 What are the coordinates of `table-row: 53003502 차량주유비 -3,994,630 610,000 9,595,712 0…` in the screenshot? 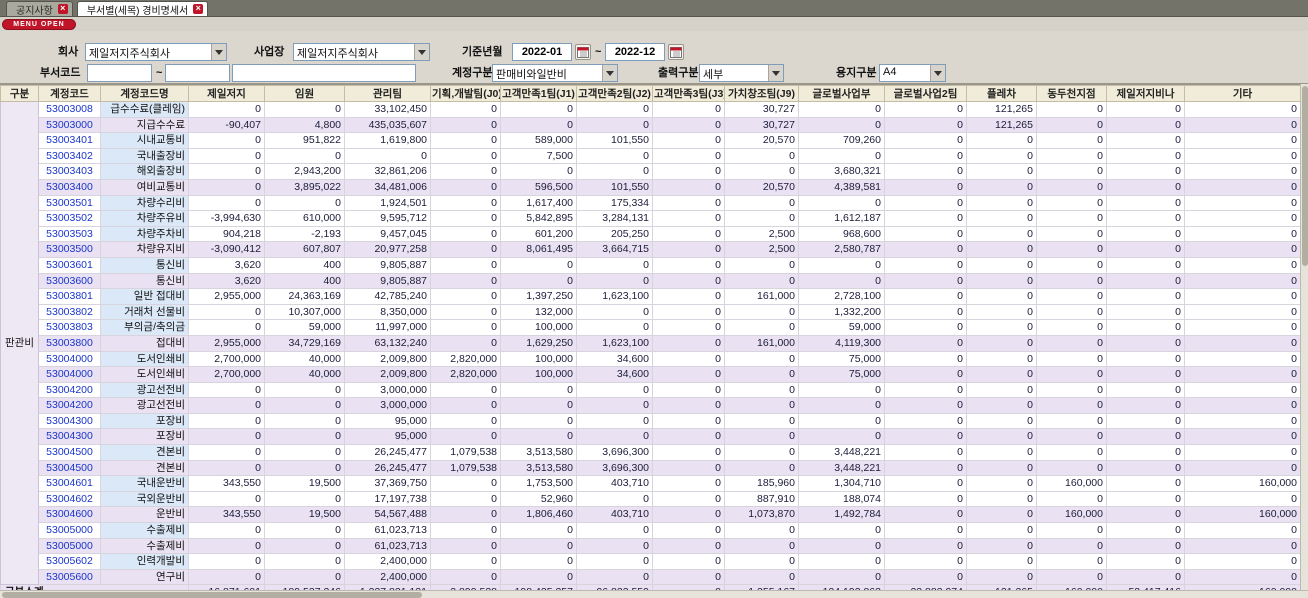 It's located at (650, 218).